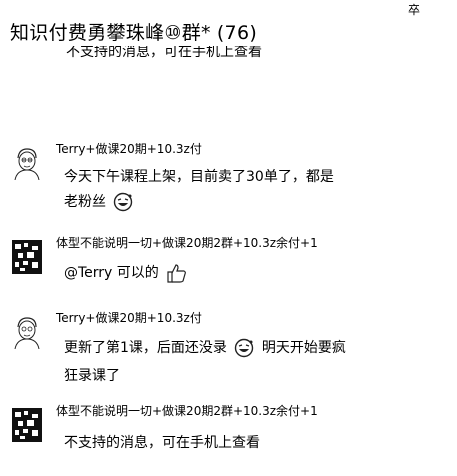 The width and height of the screenshot is (457, 476). I want to click on thumbs-up-emoji-icon, so click(177, 273).